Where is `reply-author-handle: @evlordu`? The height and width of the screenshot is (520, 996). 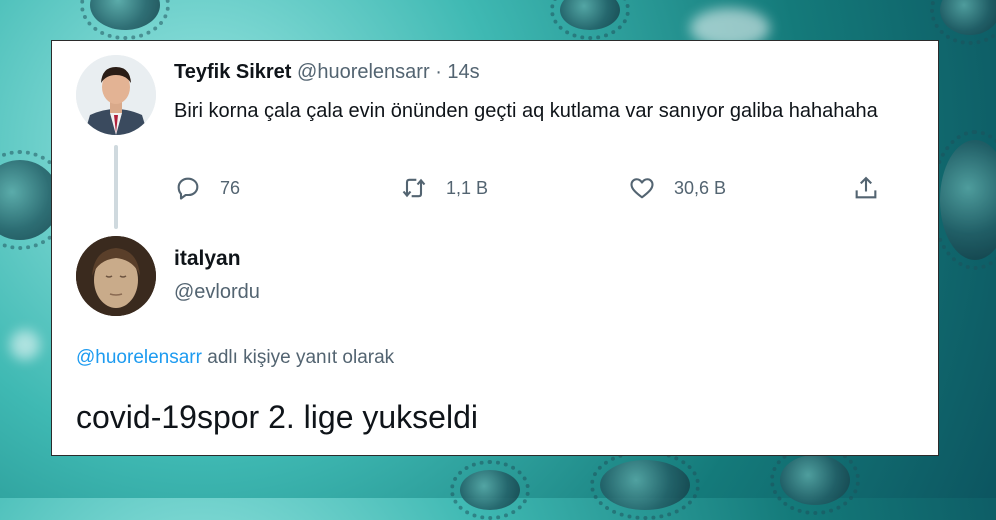 reply-author-handle: @evlordu is located at coordinates (217, 292).